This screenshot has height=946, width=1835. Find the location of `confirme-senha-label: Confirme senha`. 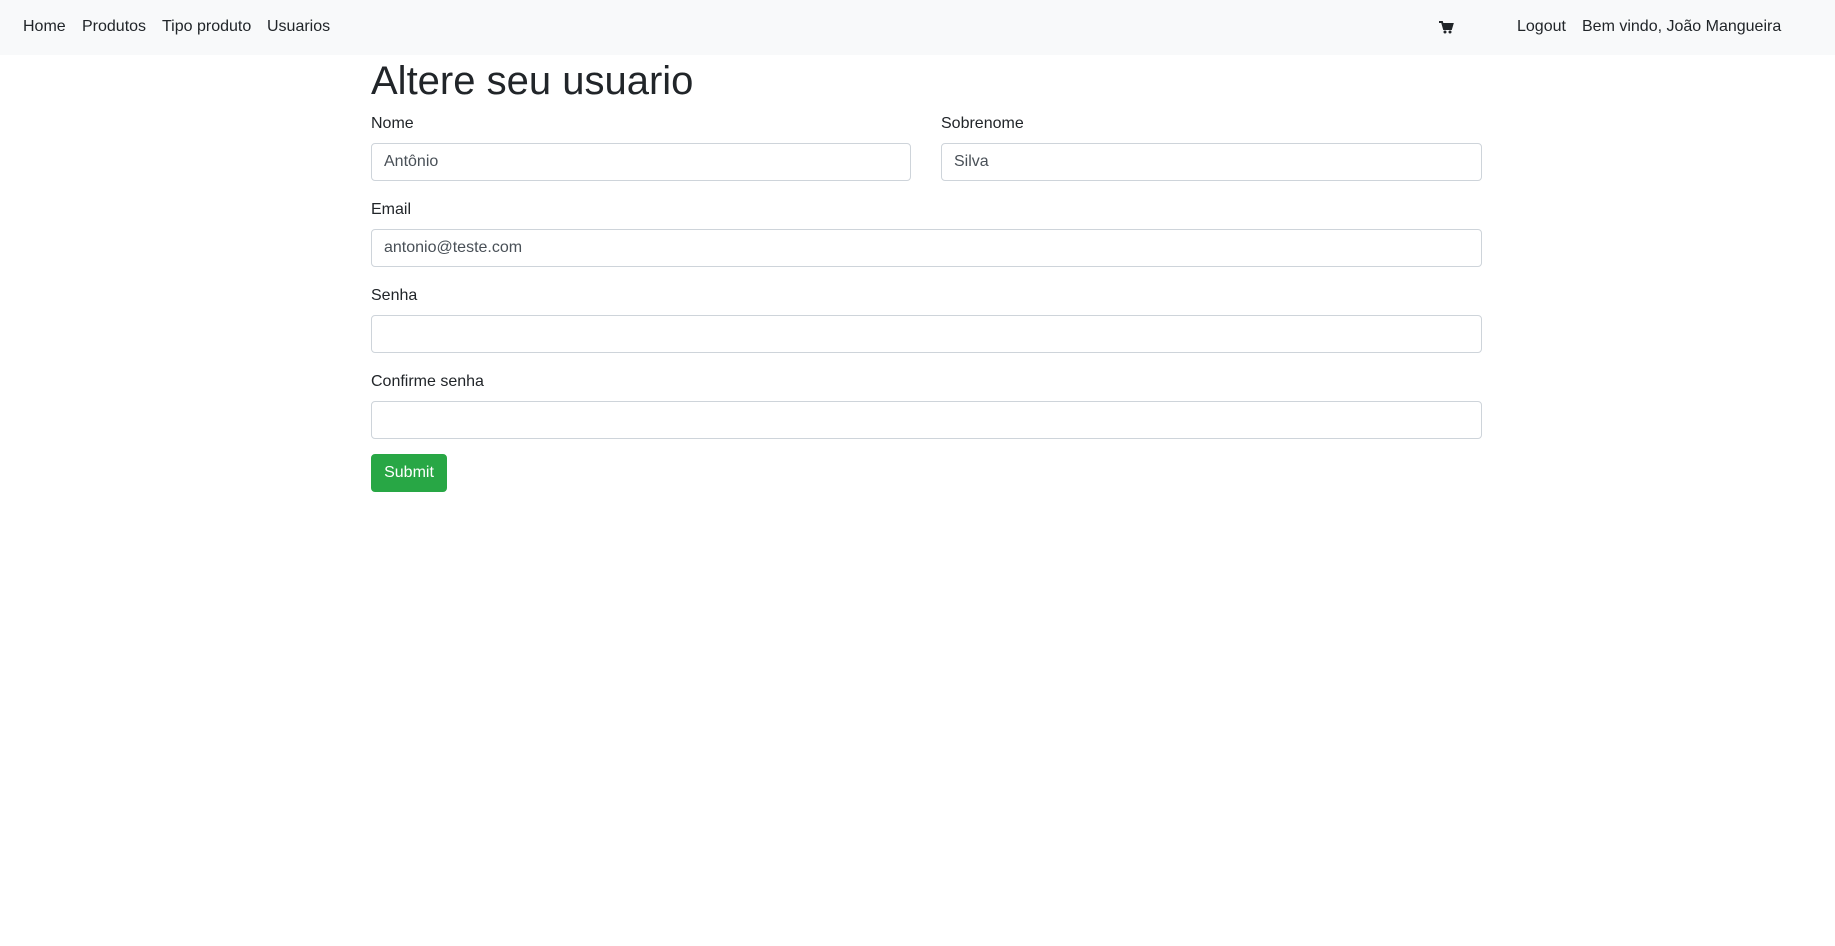

confirme-senha-label: Confirme senha is located at coordinates (427, 381).